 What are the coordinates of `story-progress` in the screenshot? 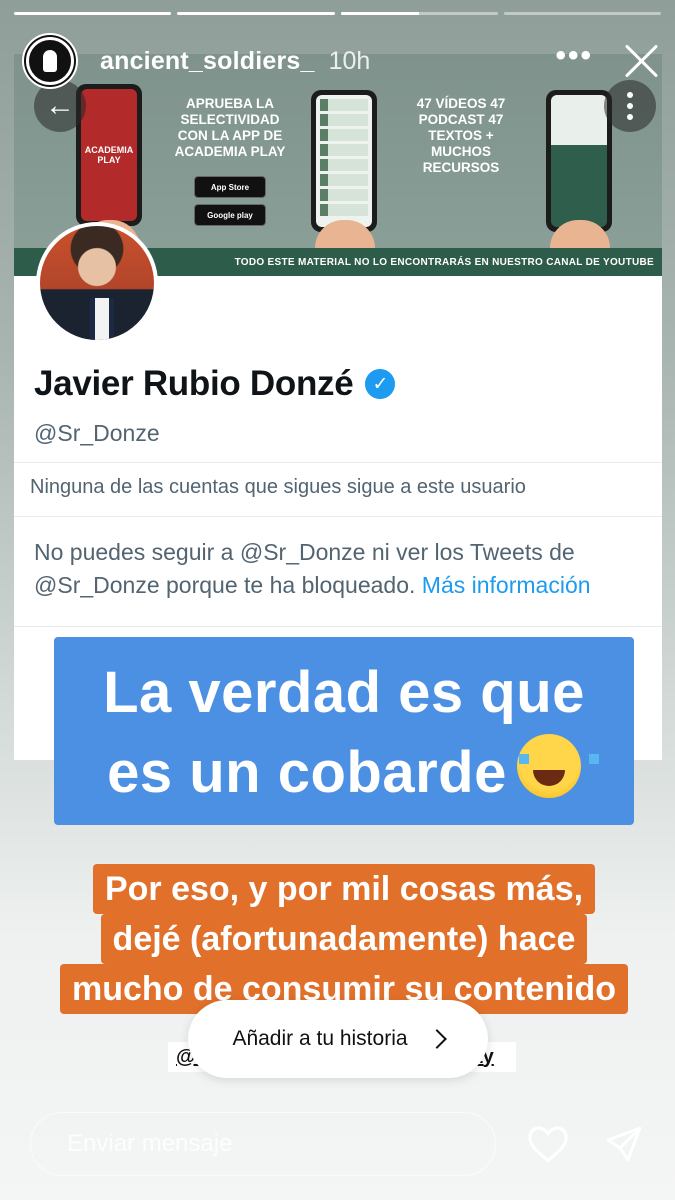 It's located at (337, 13).